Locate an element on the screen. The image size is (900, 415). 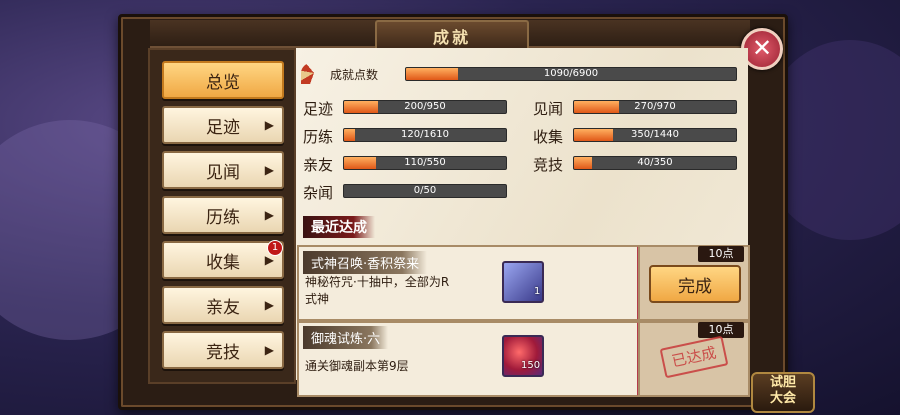
stat-value: 270/970 is located at coordinates (655, 106).